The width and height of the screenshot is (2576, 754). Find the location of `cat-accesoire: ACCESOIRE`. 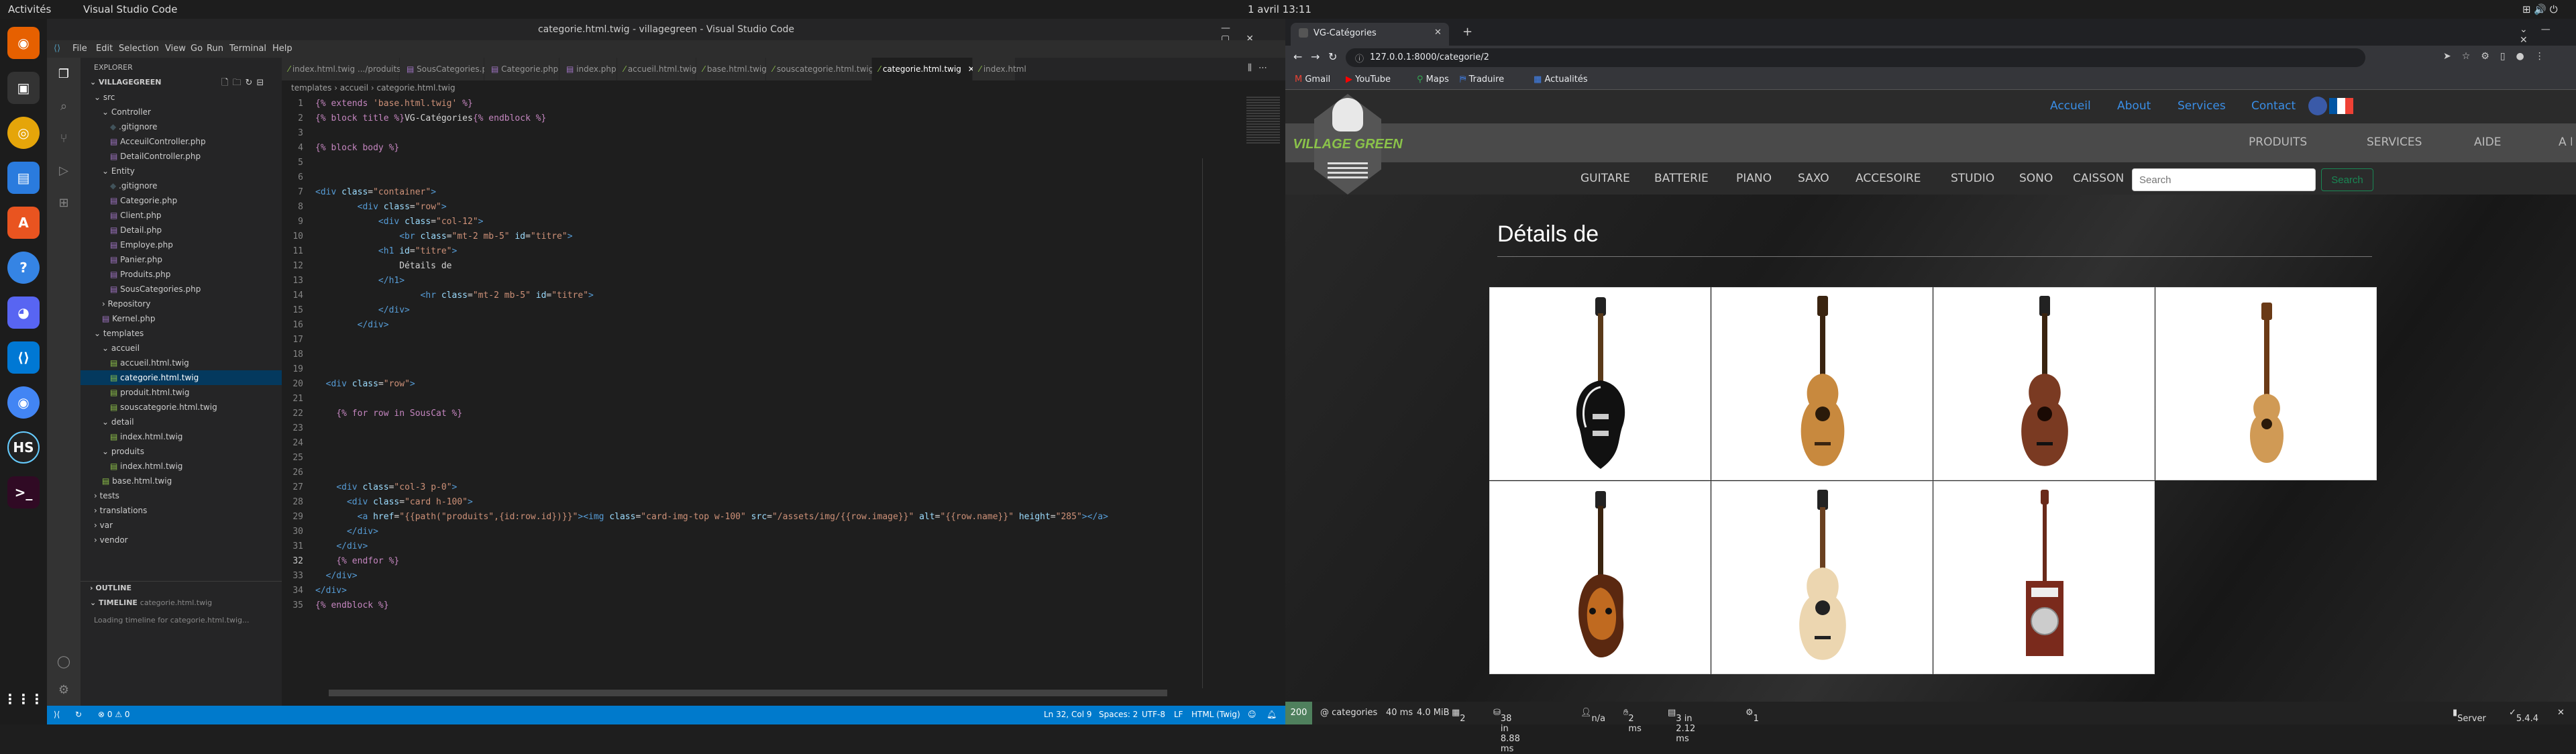

cat-accesoire: ACCESOIRE is located at coordinates (1888, 179).